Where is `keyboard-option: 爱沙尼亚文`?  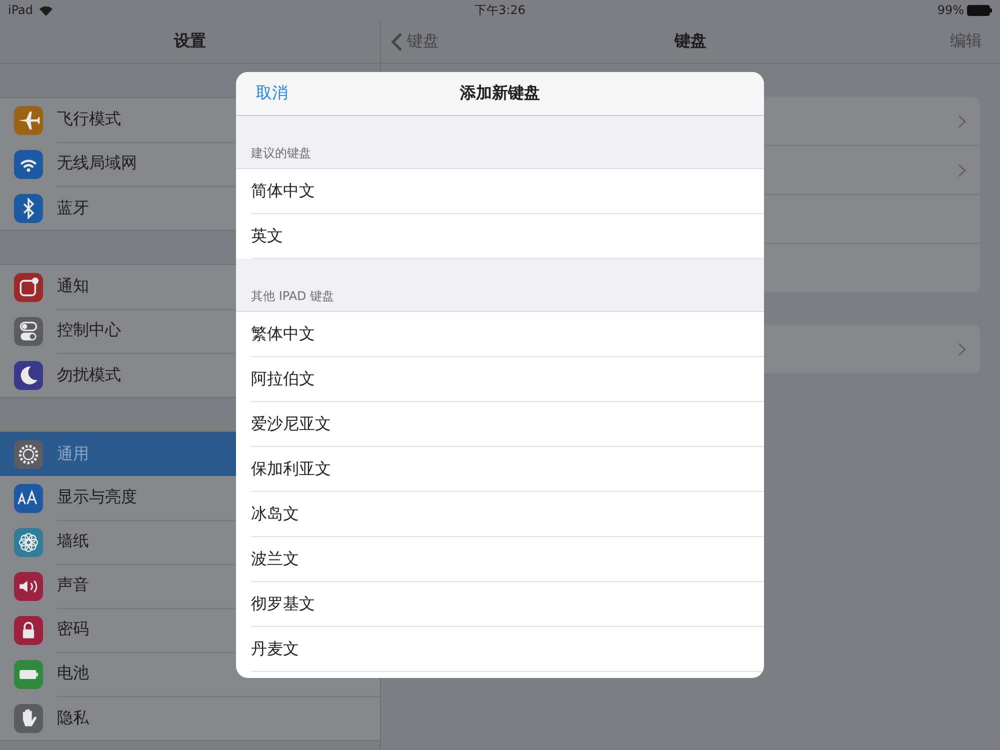 keyboard-option: 爱沙尼亚文 is located at coordinates (507, 424).